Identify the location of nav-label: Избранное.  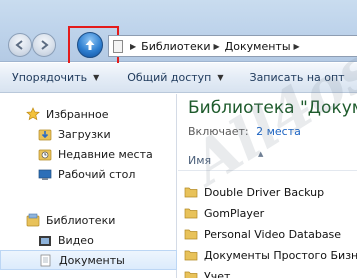
(77, 114).